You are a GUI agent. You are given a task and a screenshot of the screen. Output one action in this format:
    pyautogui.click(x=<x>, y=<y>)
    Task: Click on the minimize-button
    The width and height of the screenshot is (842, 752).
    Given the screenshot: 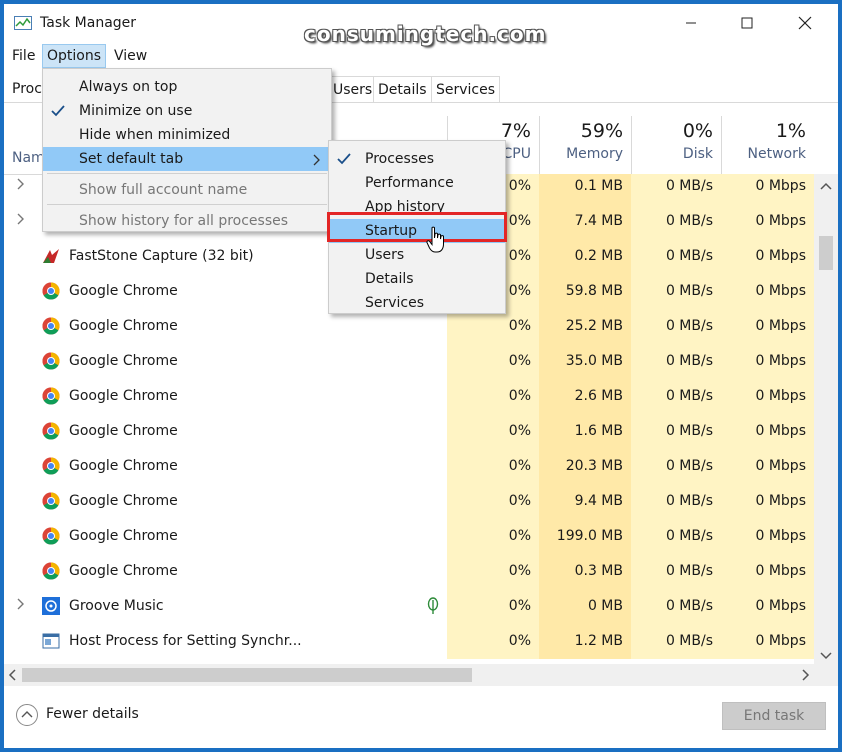 What is the action you would take?
    pyautogui.click(x=691, y=23)
    